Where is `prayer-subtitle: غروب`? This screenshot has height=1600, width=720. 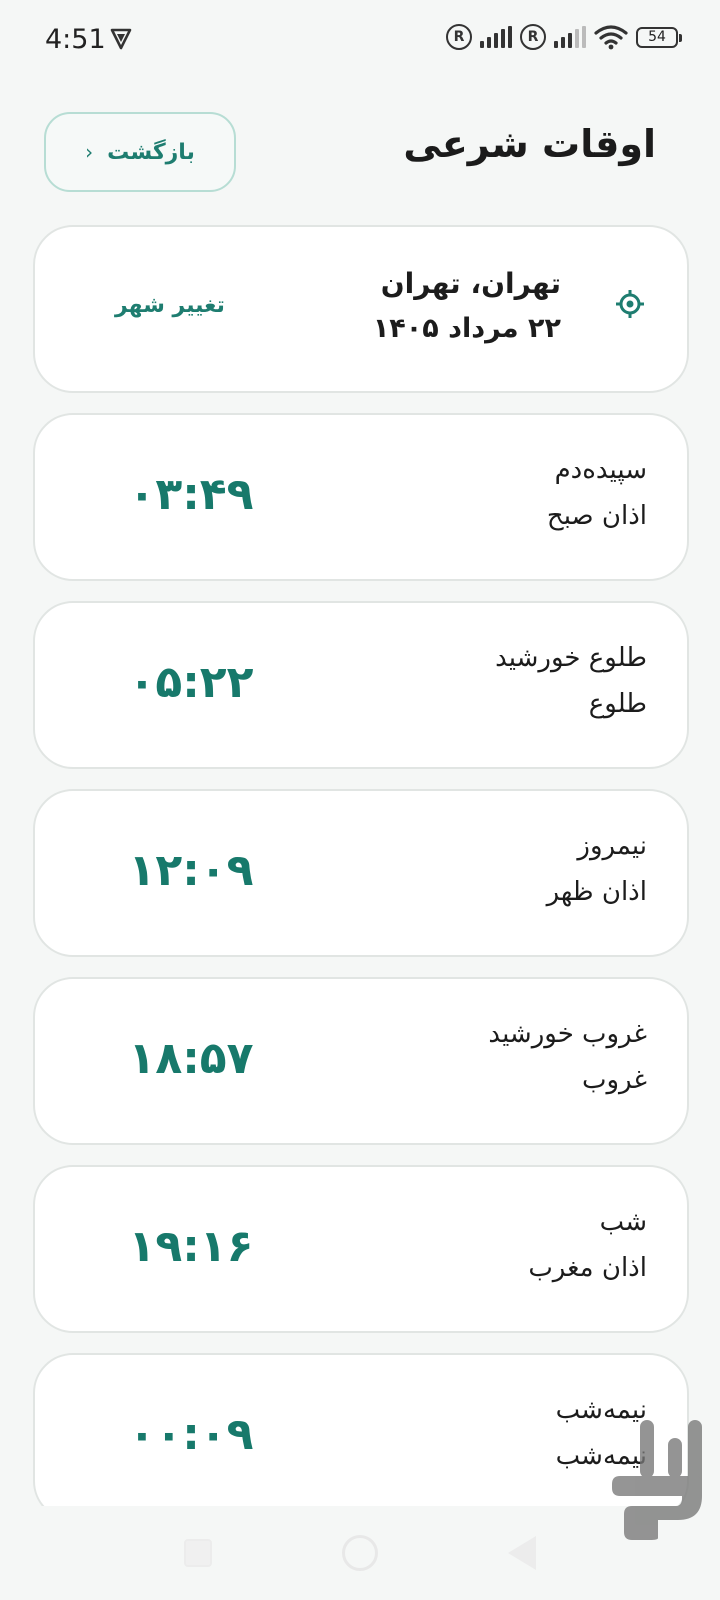 prayer-subtitle: غروب is located at coordinates (614, 1080).